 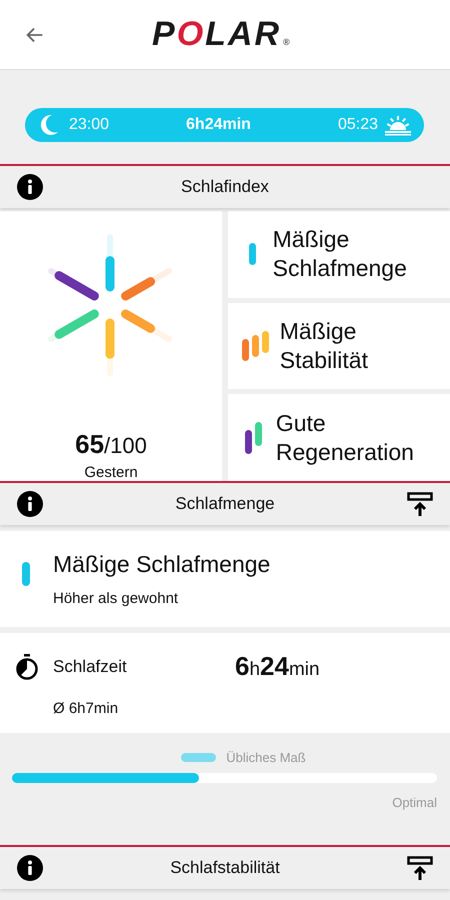 What do you see at coordinates (27, 667) in the screenshot?
I see `stopwatch-icon` at bounding box center [27, 667].